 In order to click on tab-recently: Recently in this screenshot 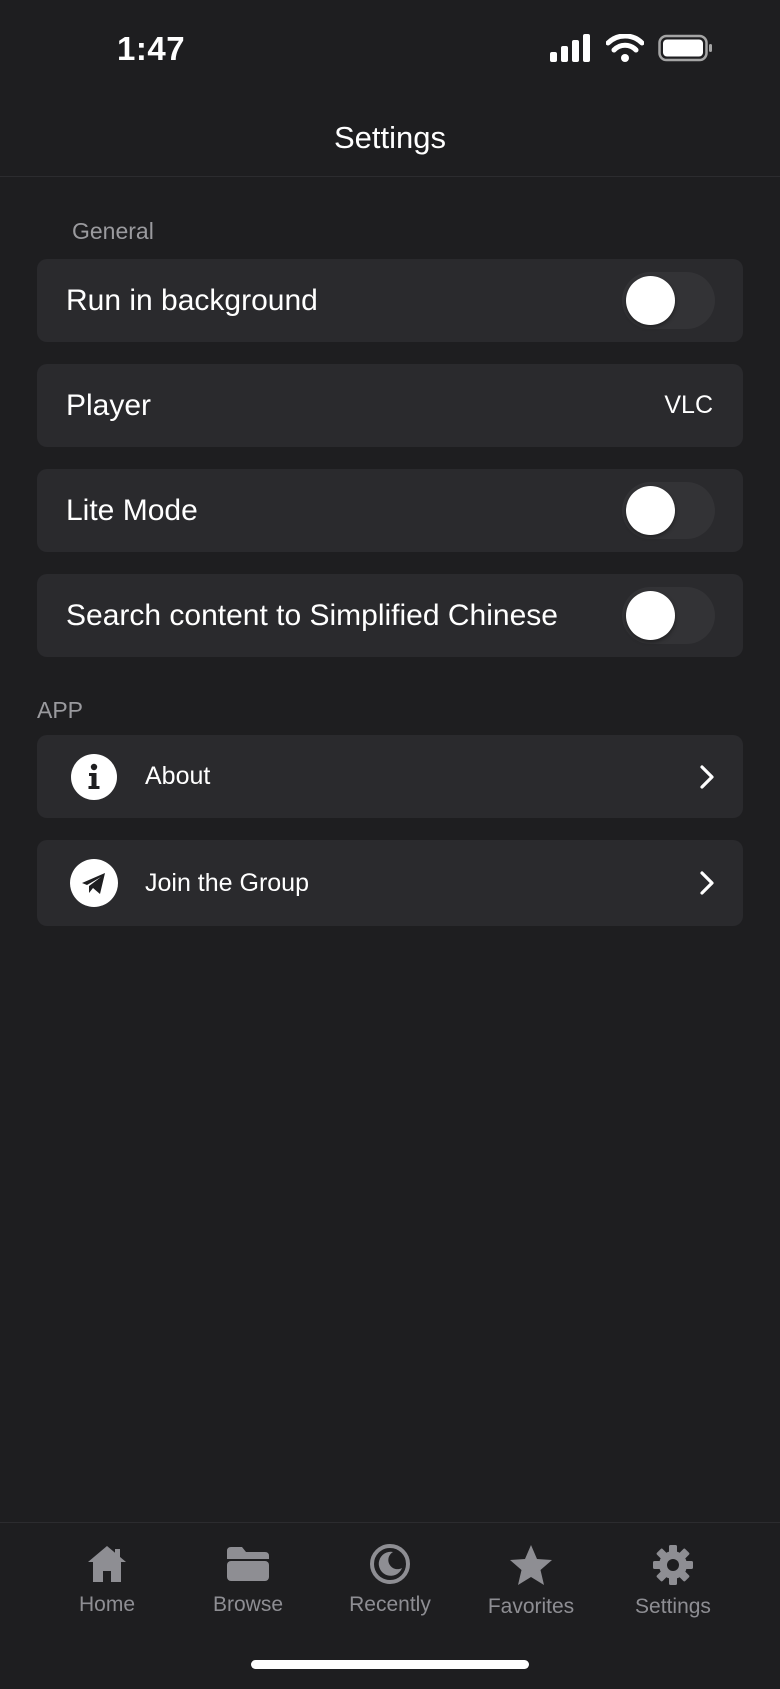, I will do `click(390, 1580)`.